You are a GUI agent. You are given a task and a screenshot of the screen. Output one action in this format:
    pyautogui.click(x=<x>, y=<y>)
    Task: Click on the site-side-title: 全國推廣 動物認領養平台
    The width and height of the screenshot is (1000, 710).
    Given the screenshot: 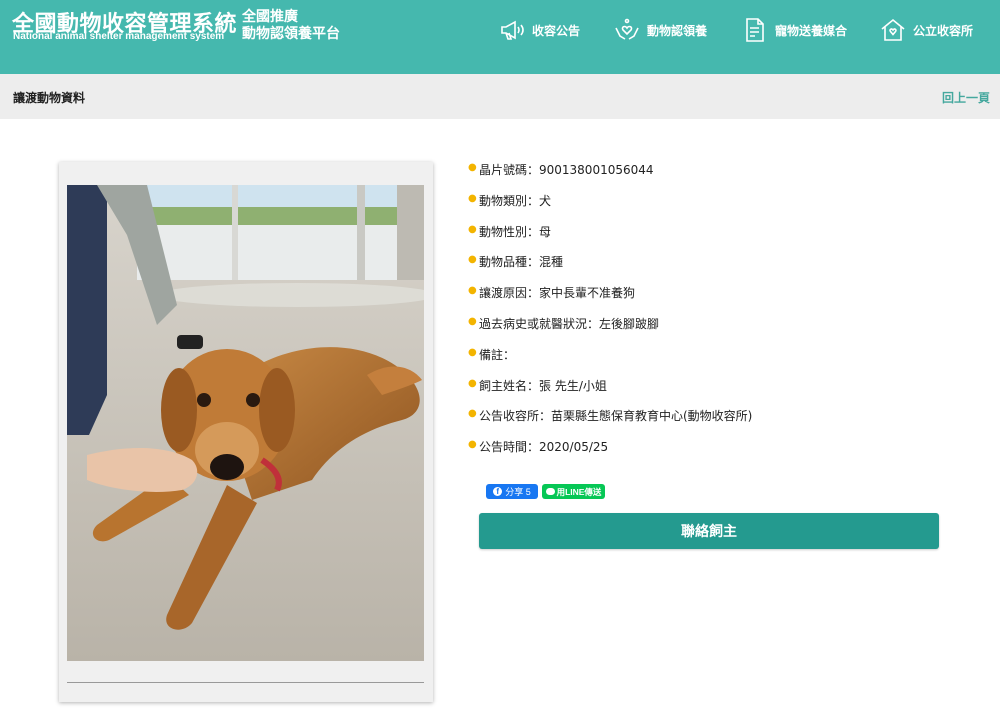 What is the action you would take?
    pyautogui.click(x=291, y=26)
    